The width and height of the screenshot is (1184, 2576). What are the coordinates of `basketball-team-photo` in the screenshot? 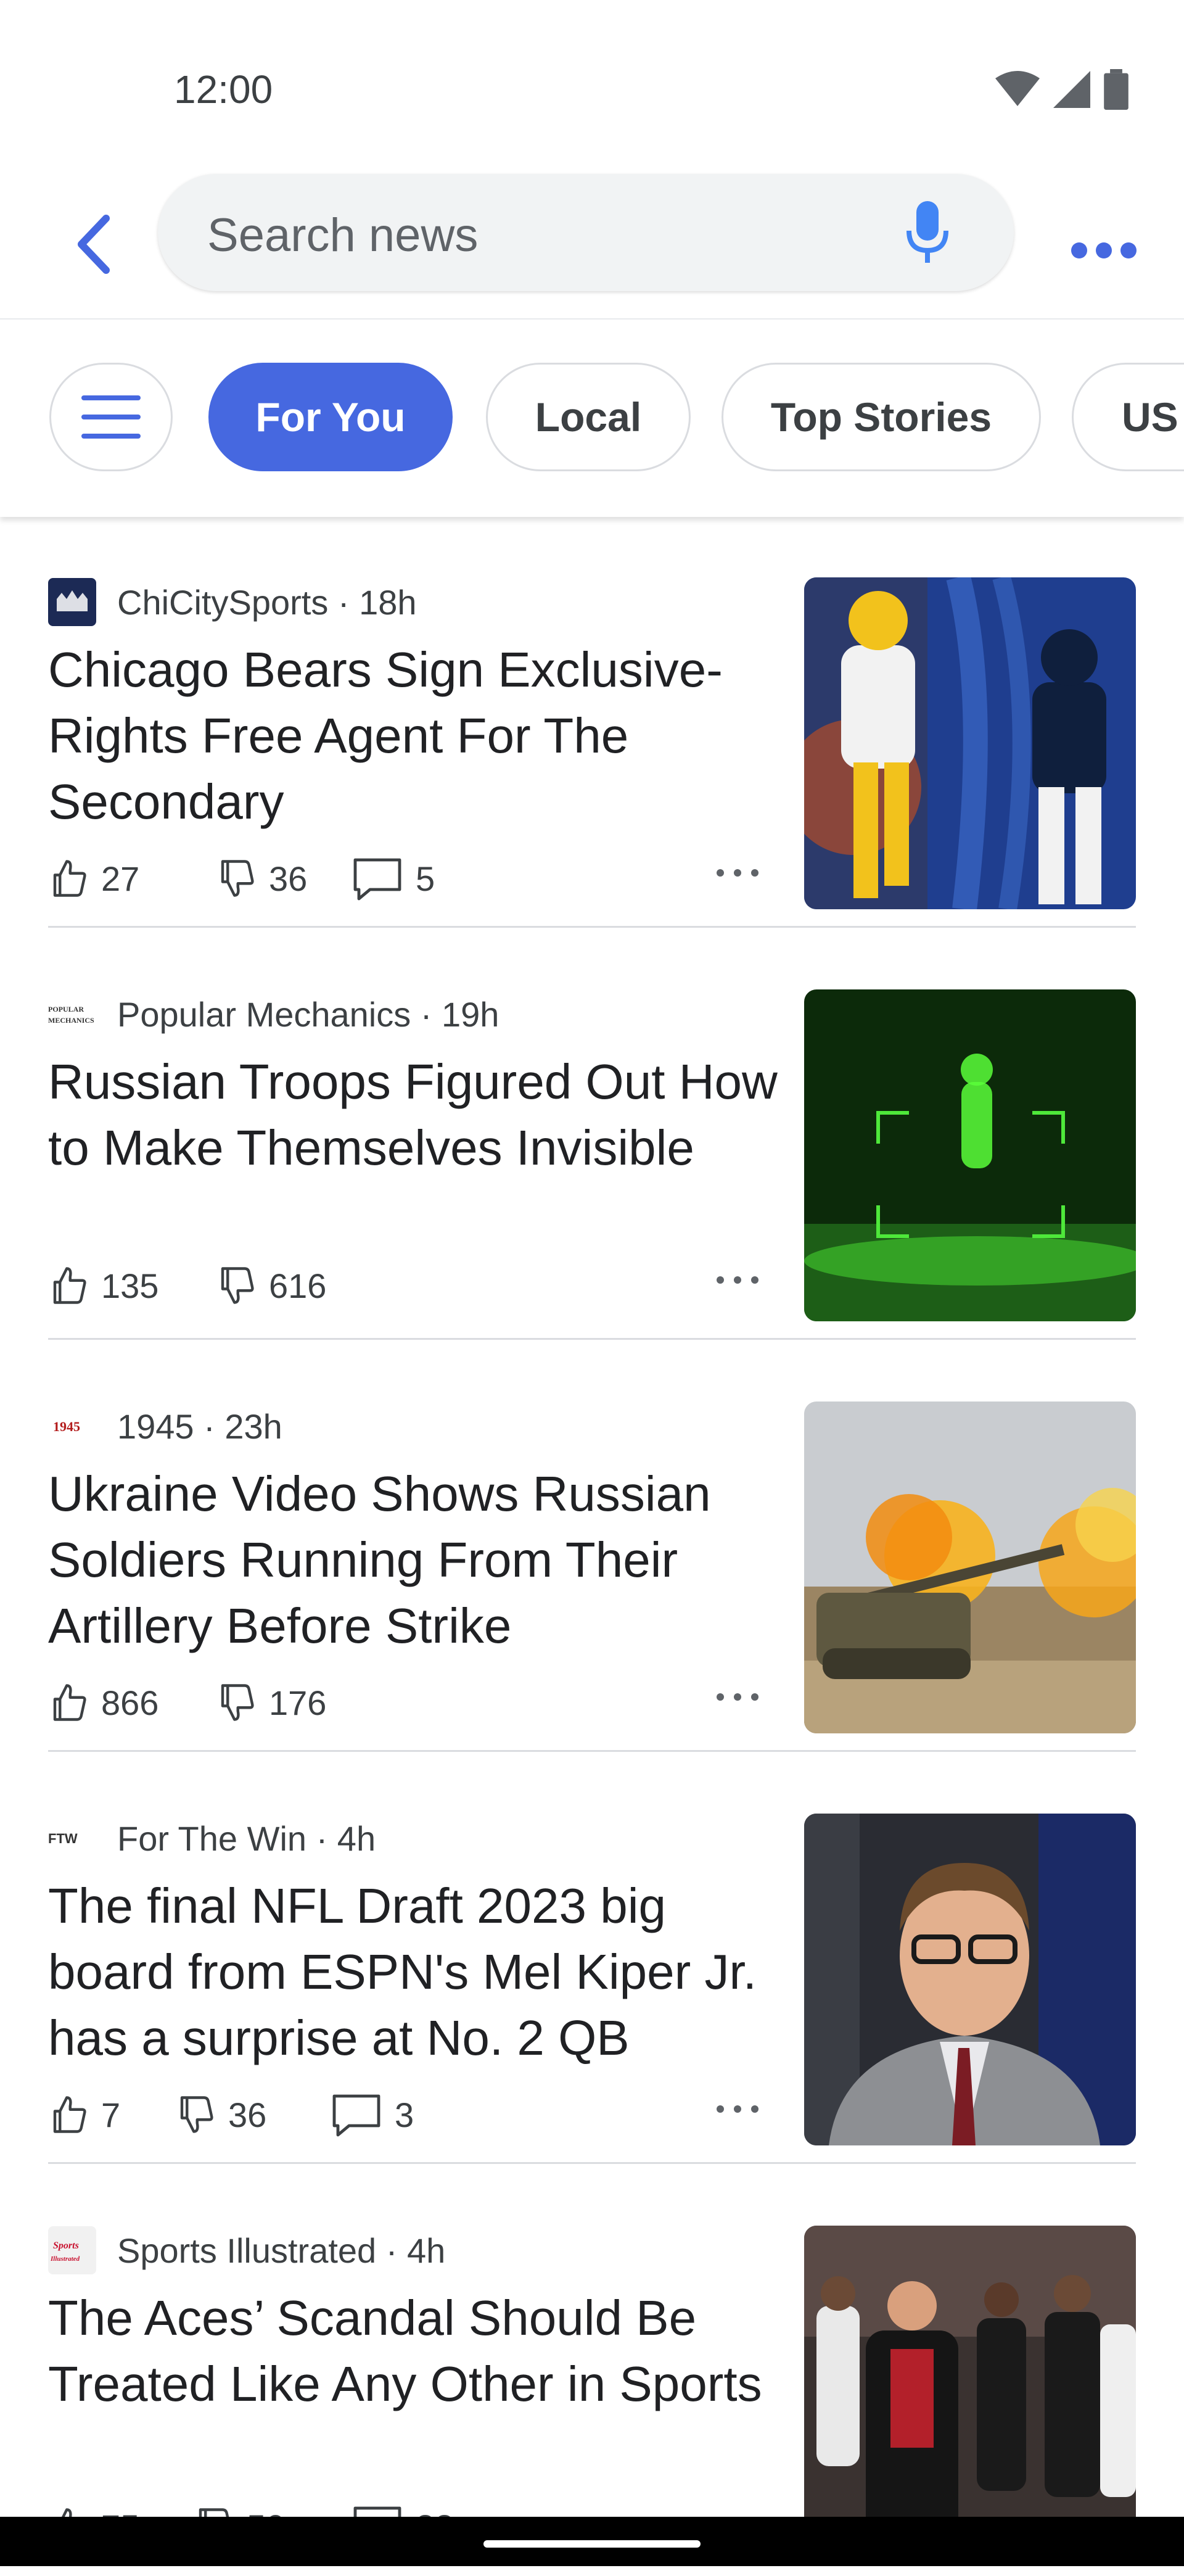 It's located at (970, 2391).